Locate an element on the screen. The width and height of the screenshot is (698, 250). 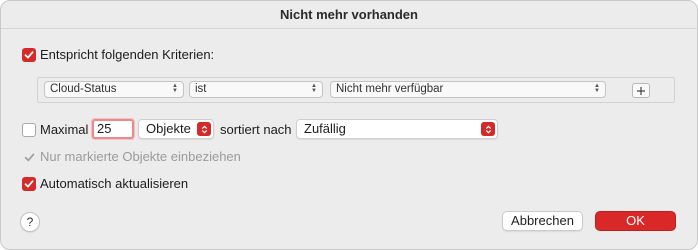
live-update-checkbox is located at coordinates (29, 184).